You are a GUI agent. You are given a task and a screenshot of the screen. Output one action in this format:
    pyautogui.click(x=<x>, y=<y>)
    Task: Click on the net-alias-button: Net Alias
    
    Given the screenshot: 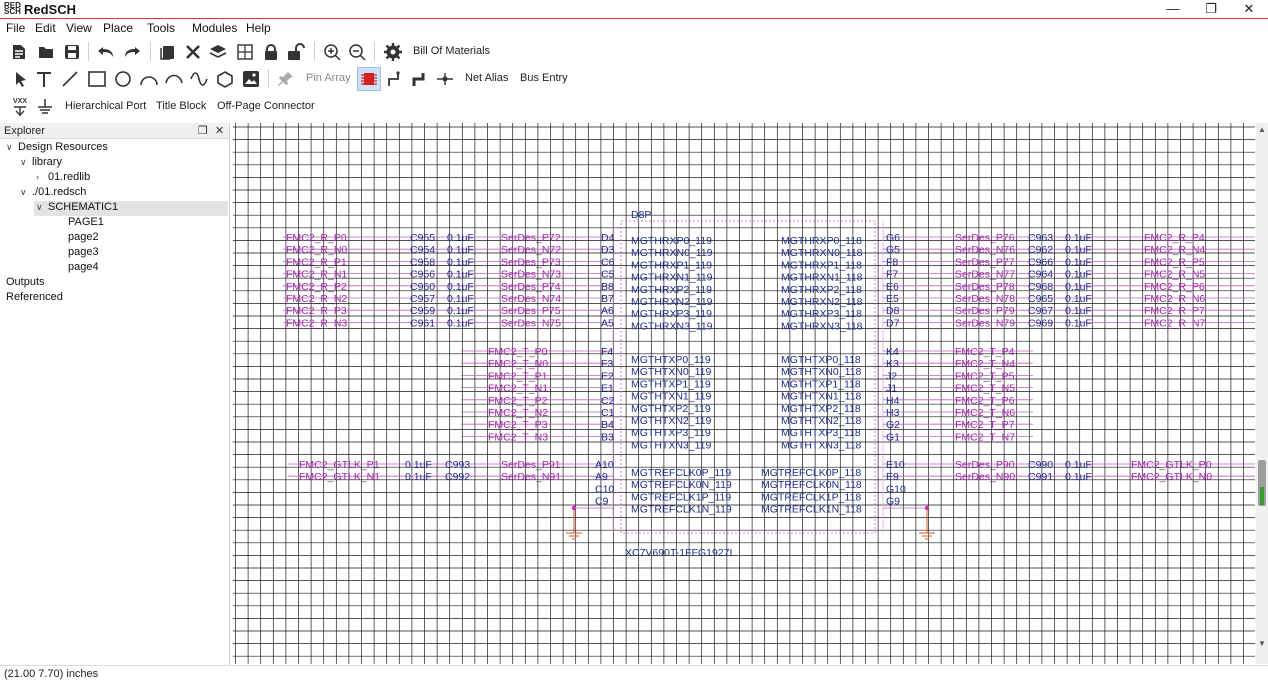 What is the action you would take?
    pyautogui.click(x=486, y=78)
    